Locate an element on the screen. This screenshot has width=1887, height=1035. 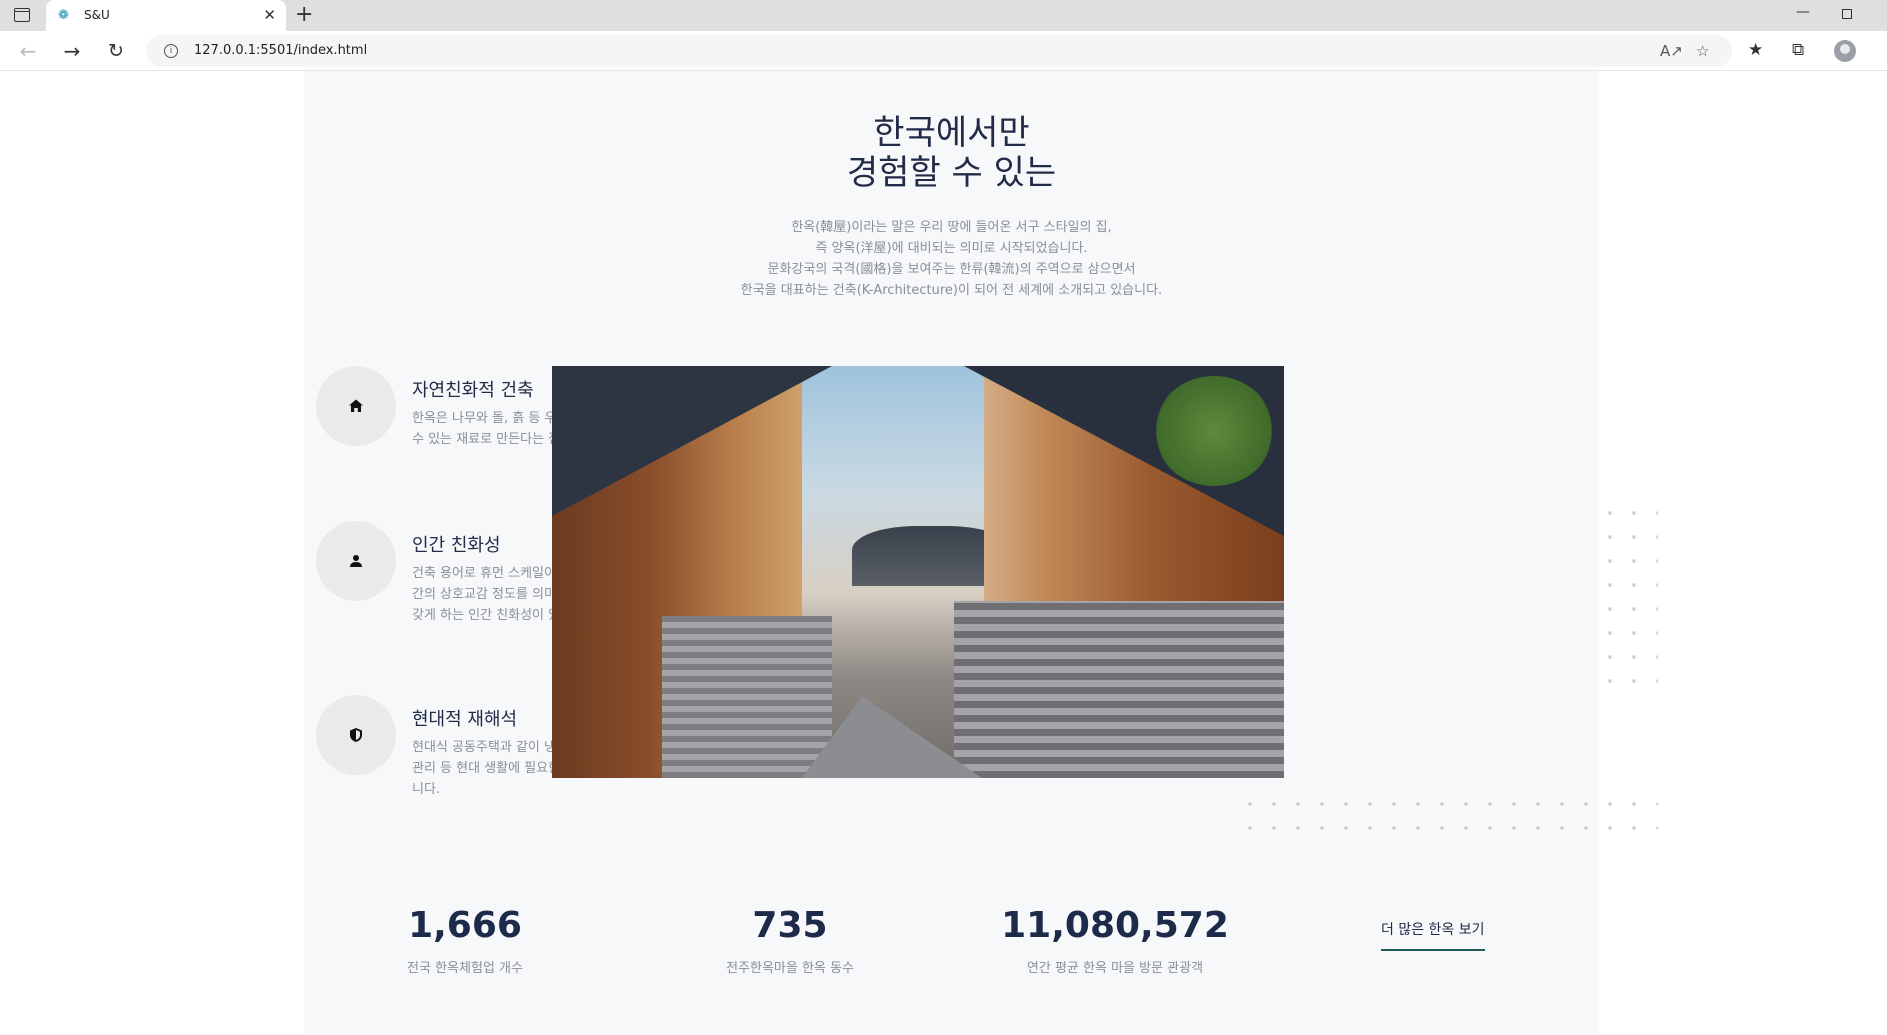
title-line-1: 한국에서만 is located at coordinates (951, 133).